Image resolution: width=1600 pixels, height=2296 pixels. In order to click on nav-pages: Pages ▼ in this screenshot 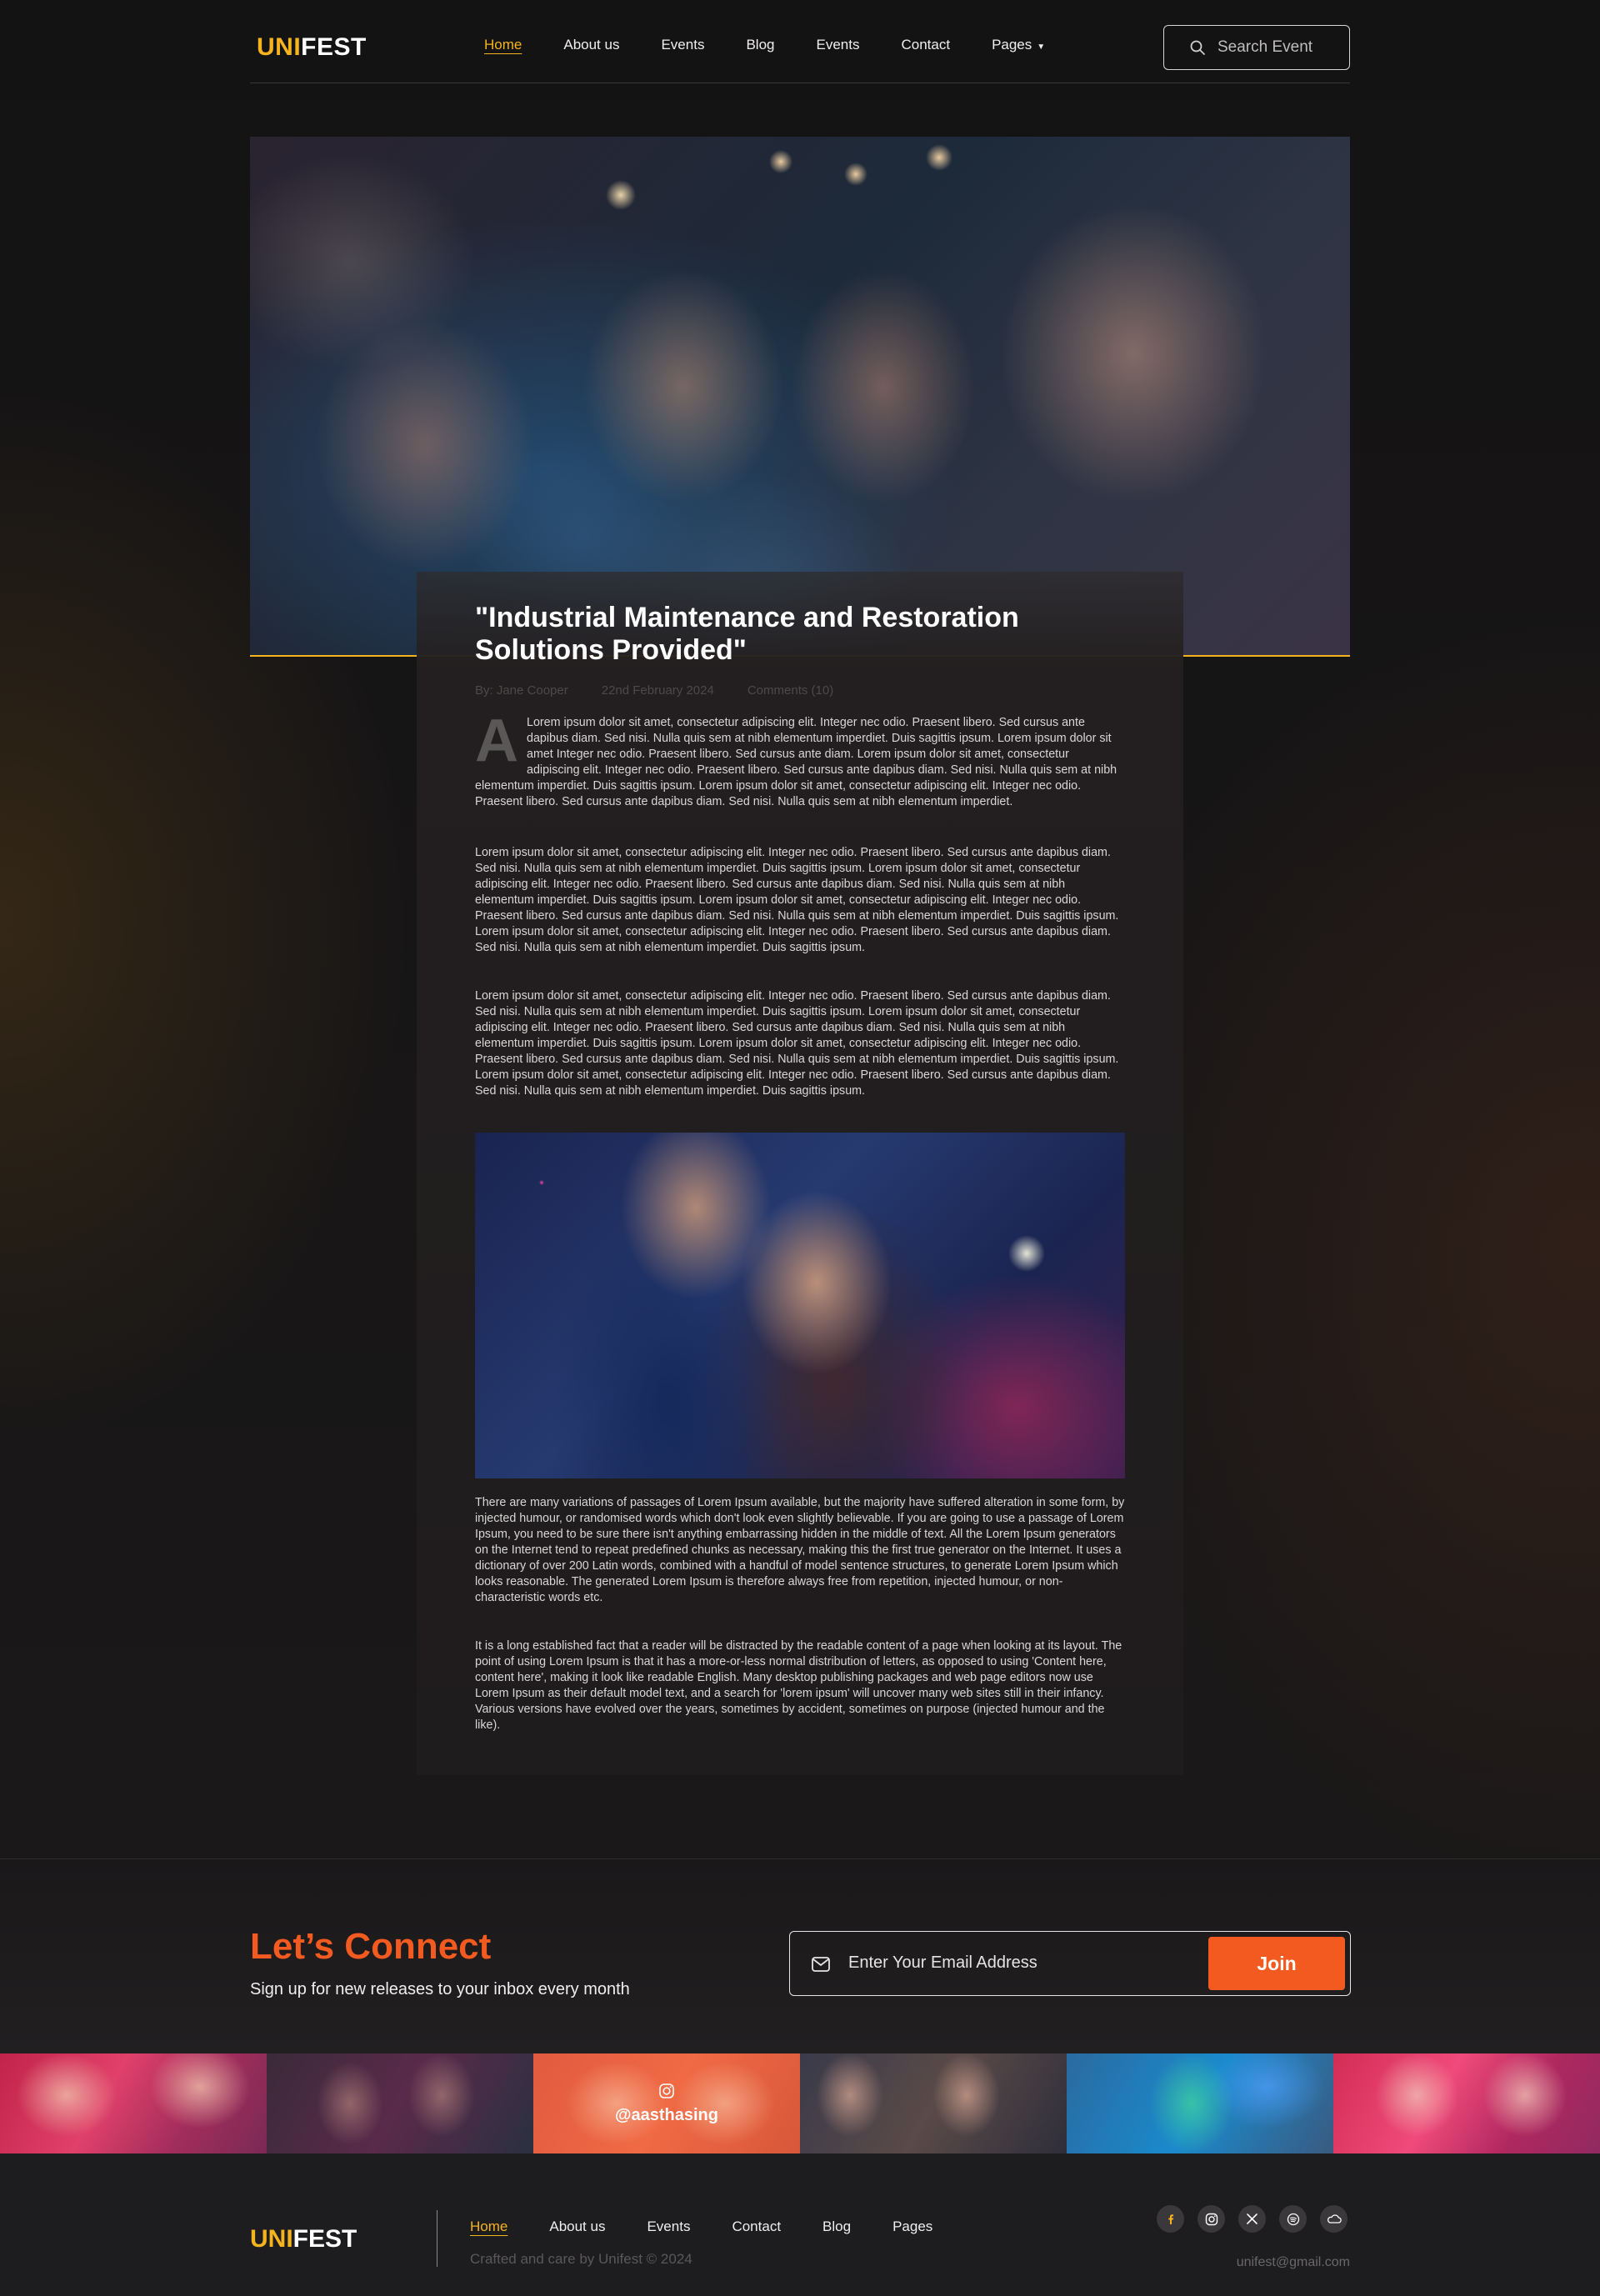, I will do `click(1019, 45)`.